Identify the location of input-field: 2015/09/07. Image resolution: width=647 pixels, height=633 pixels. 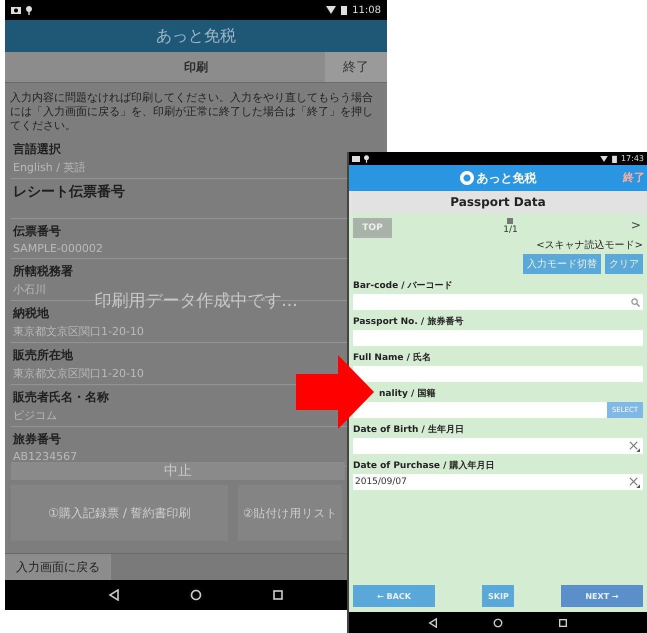
(498, 482).